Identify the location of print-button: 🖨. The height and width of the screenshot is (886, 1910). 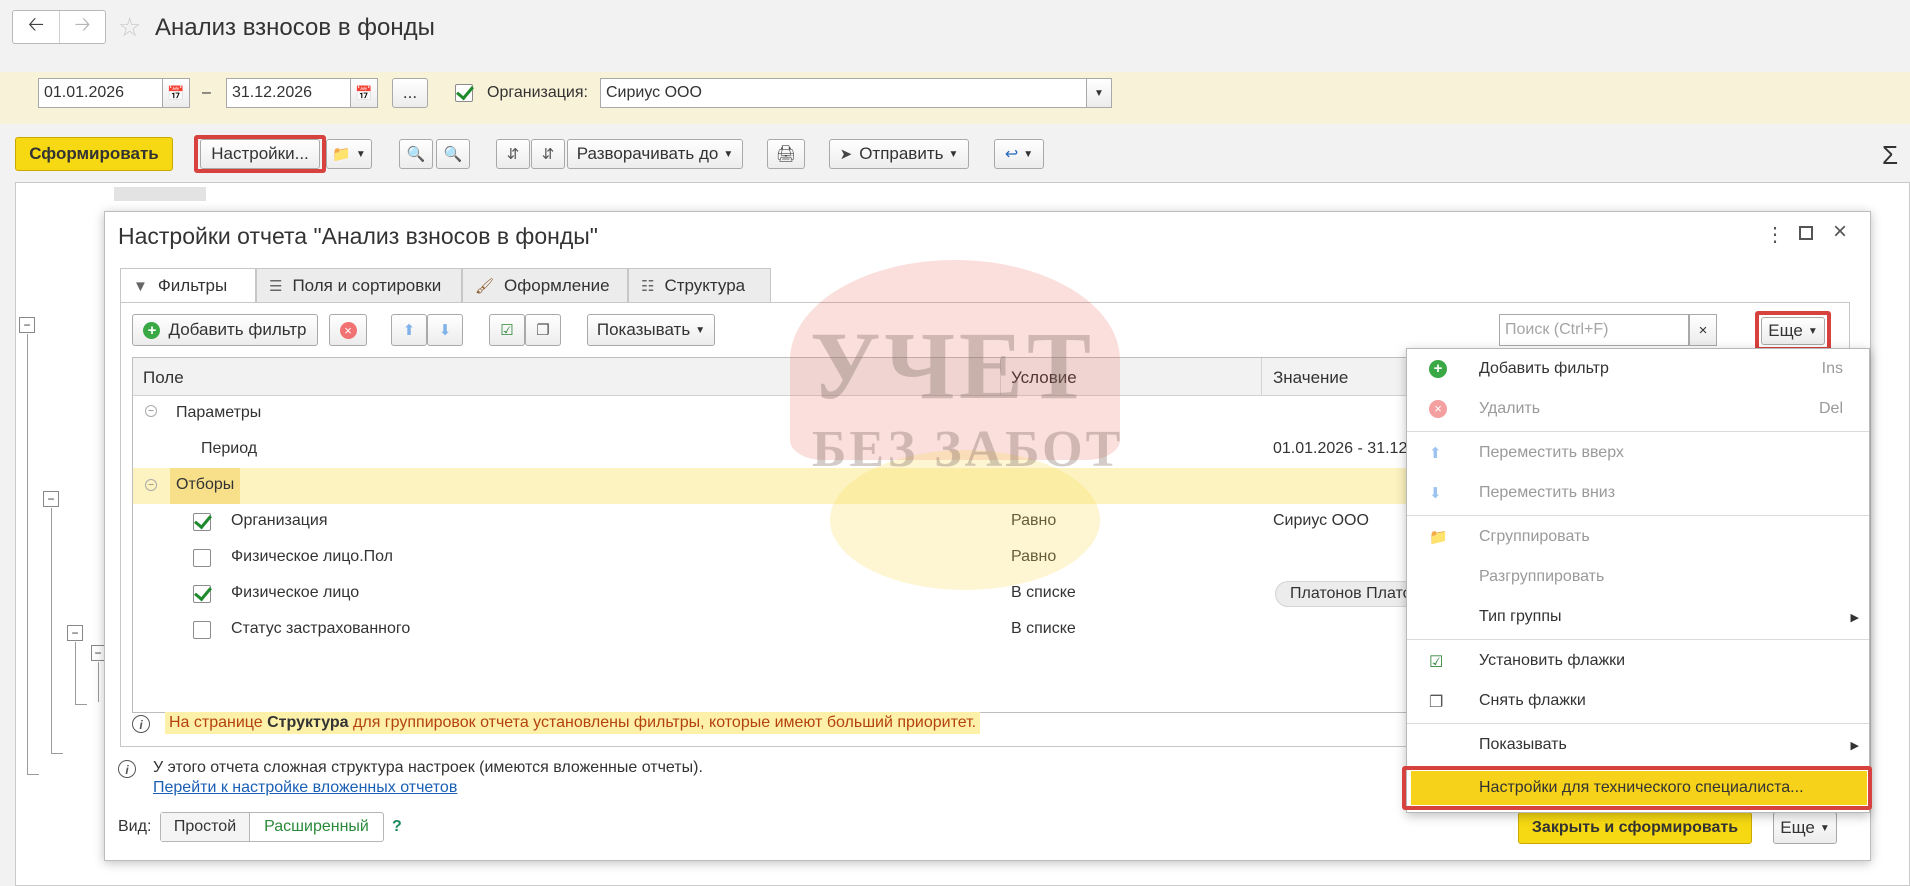
(786, 154).